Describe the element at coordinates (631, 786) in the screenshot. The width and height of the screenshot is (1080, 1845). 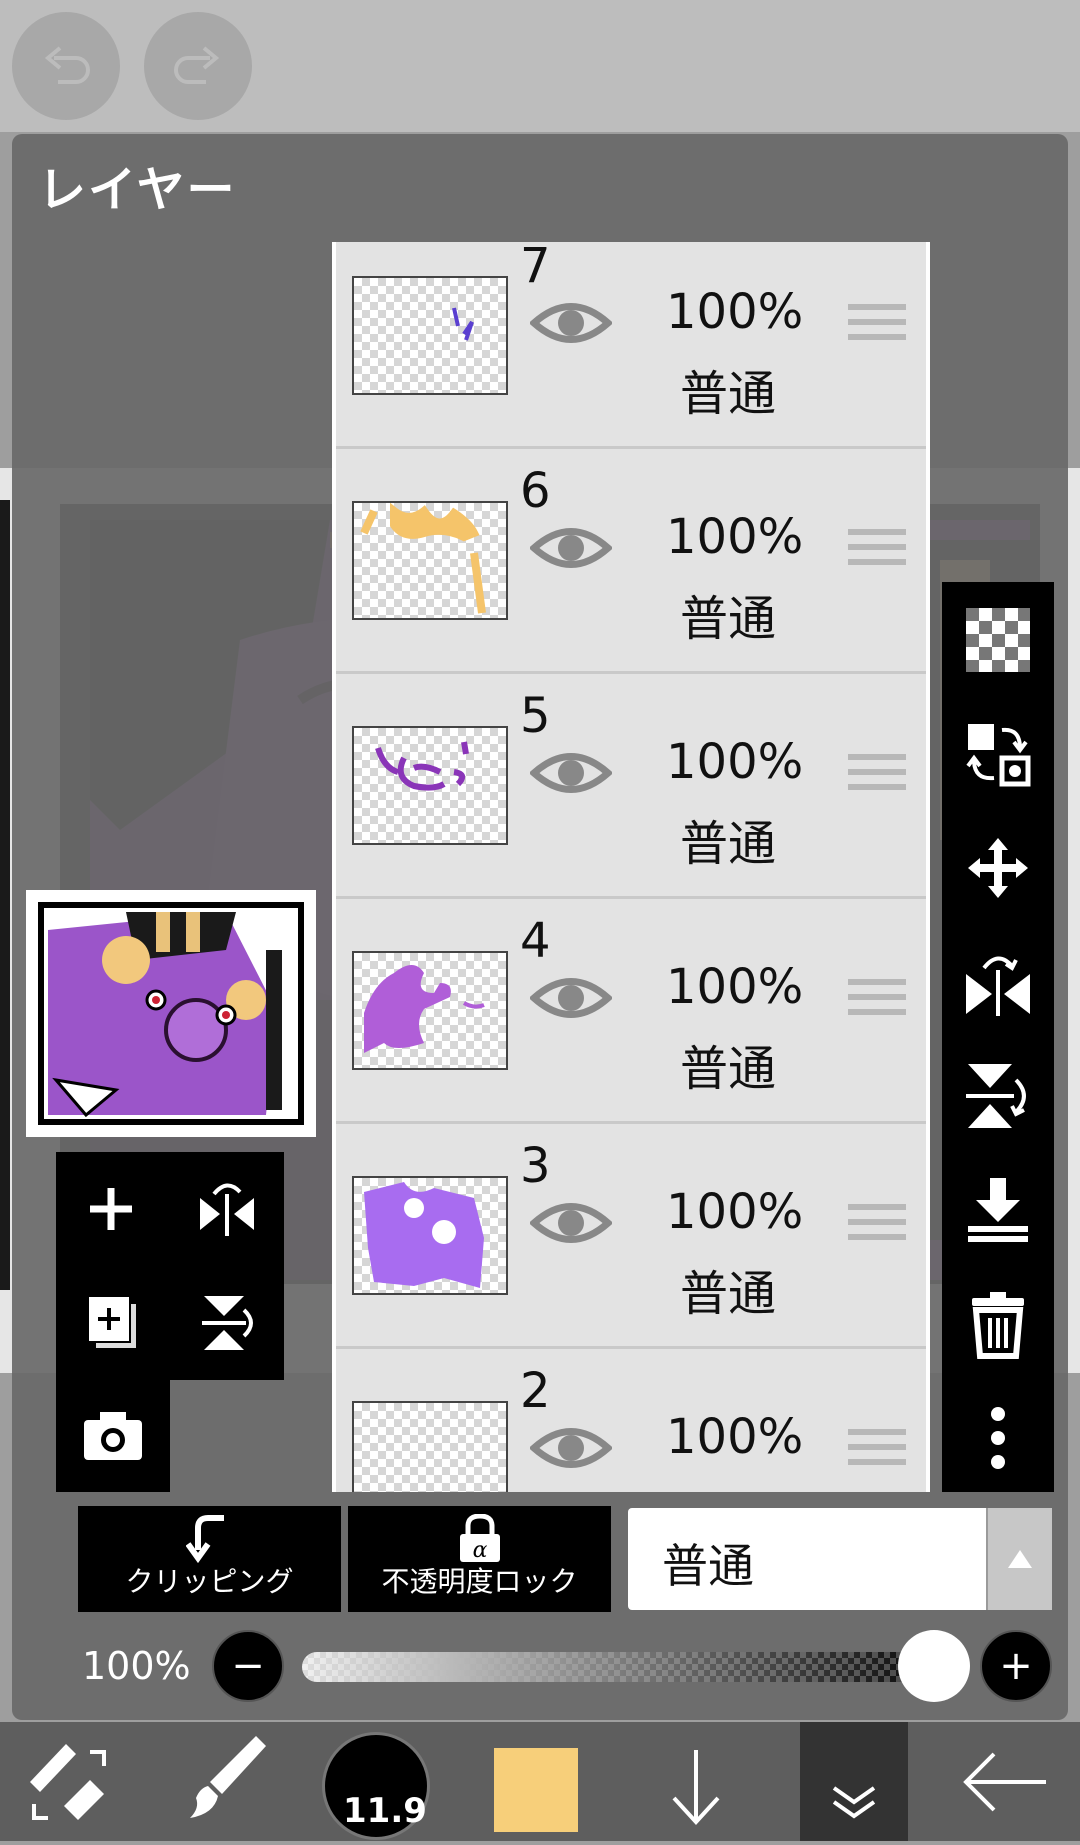
I see `layer-row: 5 100% 普通` at that location.